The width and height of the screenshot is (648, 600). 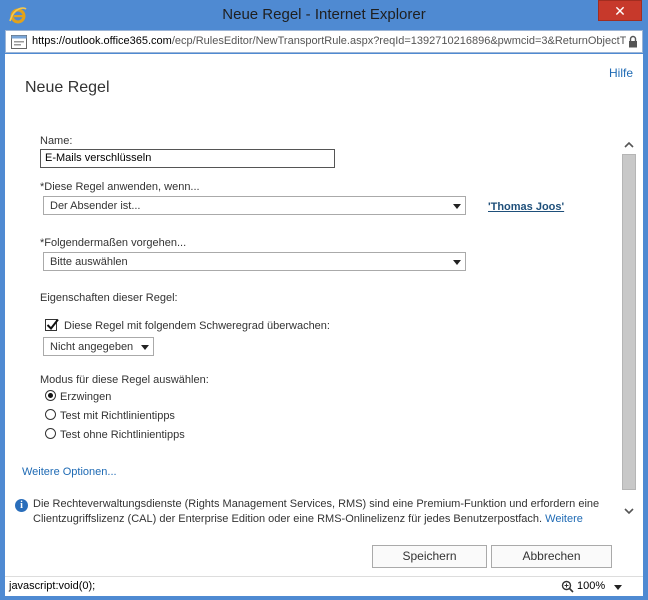 I want to click on page-title: Neue Regel, so click(x=67, y=87).